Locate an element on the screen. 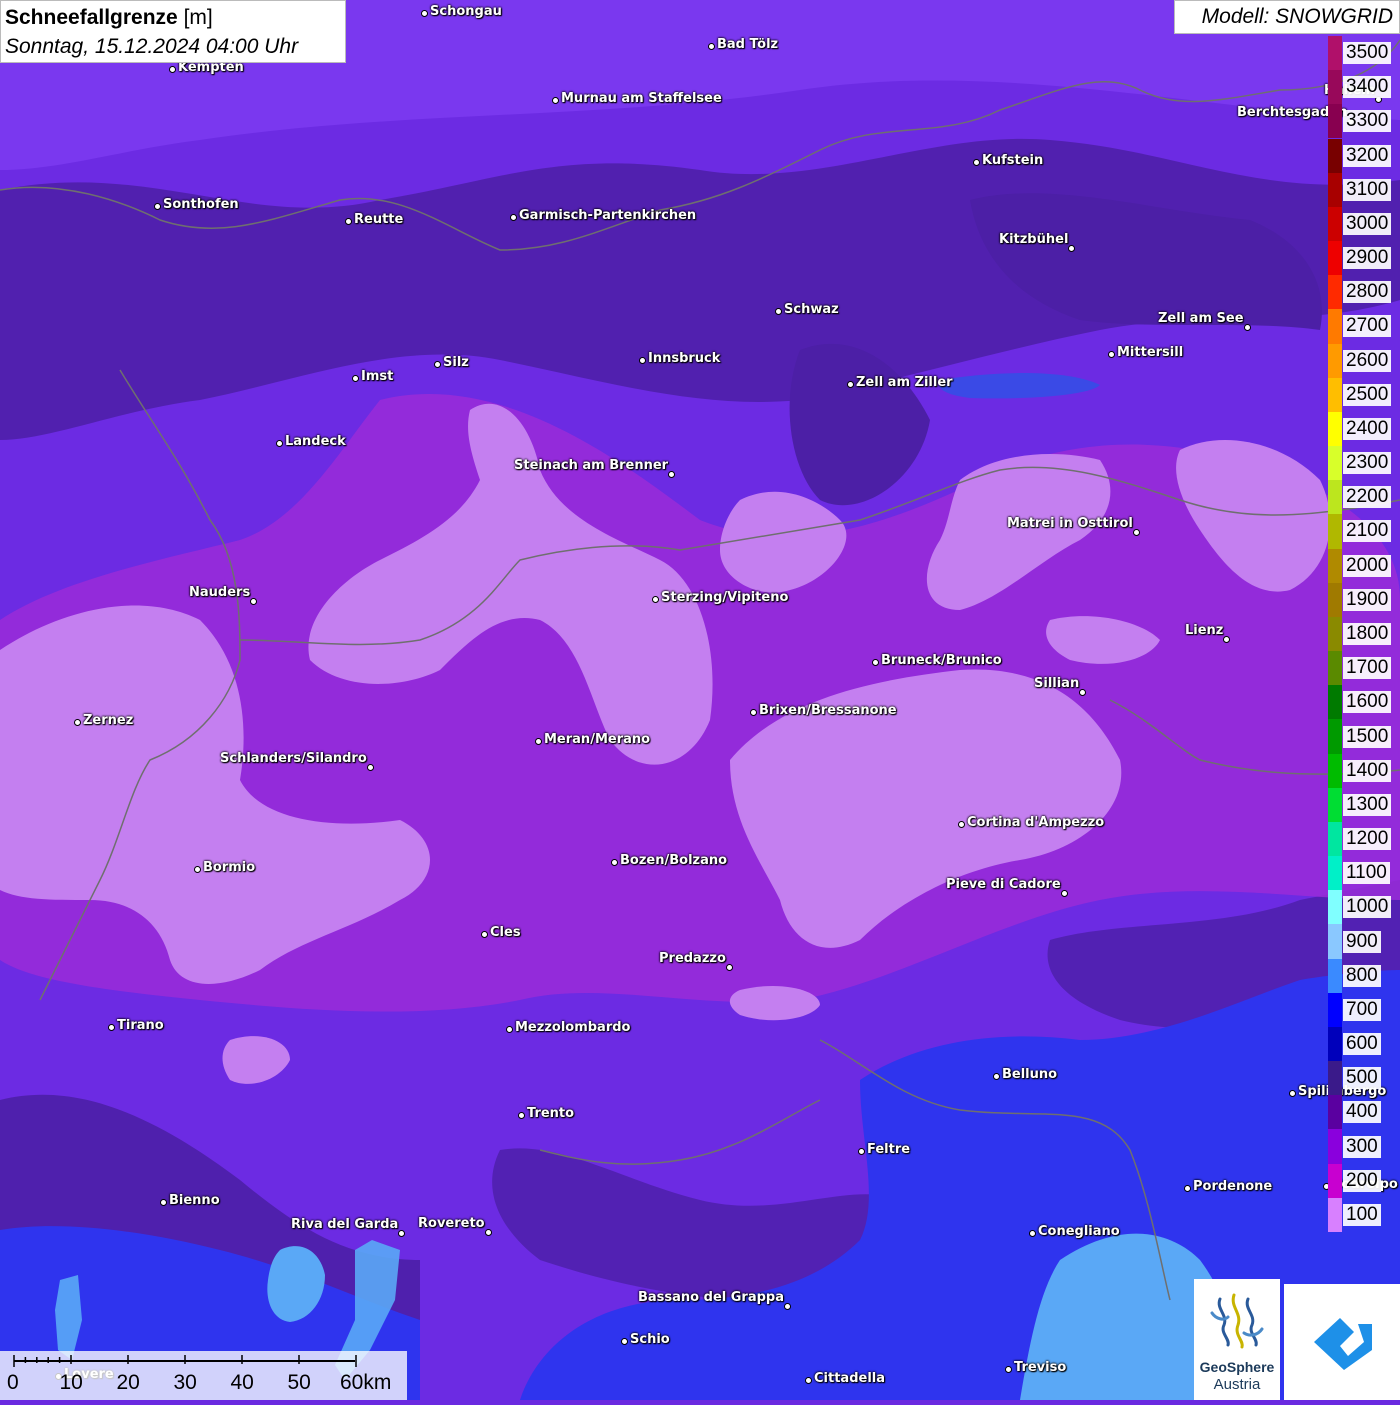 The image size is (1400, 1405). legend-label: 2000 is located at coordinates (1367, 565).